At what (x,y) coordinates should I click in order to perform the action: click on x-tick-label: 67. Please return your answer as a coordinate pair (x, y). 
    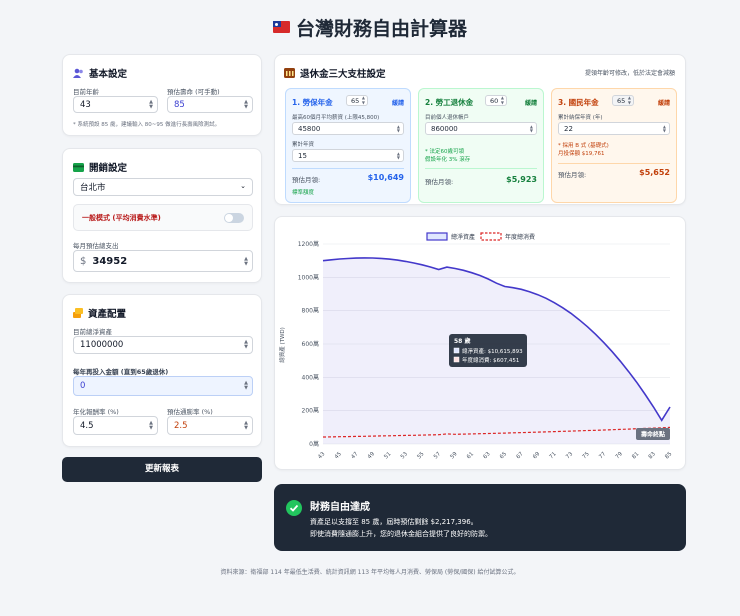
    Looking at the image, I should click on (521, 456).